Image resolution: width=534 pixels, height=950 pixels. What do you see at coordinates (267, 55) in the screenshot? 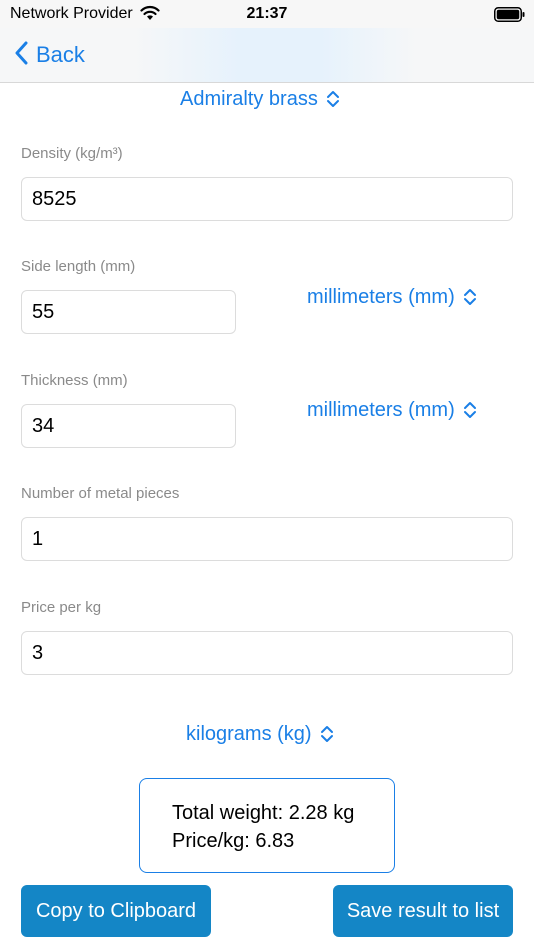
I see `navigation-bar: Back` at bounding box center [267, 55].